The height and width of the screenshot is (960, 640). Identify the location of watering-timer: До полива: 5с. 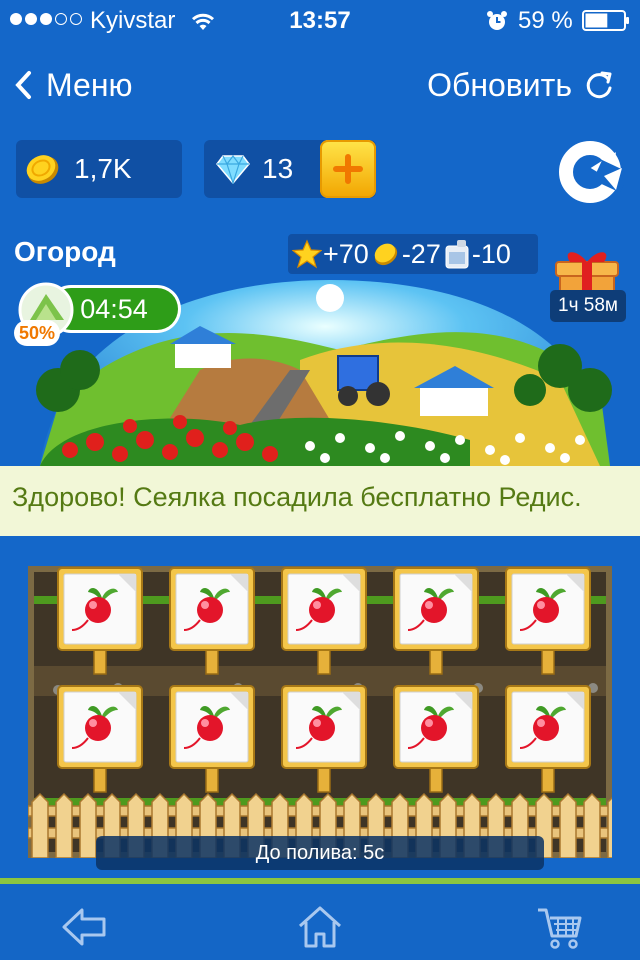
(320, 853).